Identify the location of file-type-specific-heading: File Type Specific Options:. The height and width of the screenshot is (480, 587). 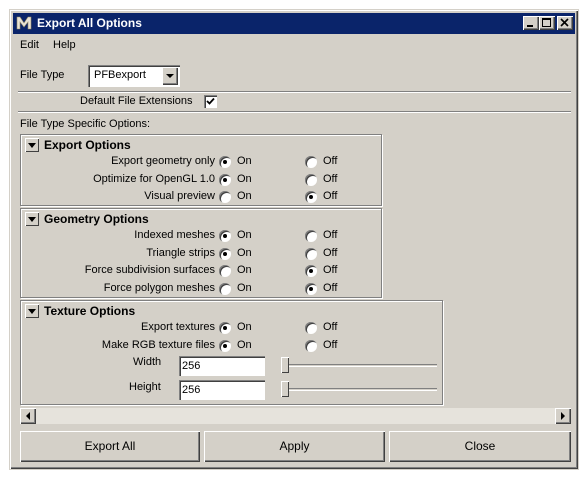
(85, 124).